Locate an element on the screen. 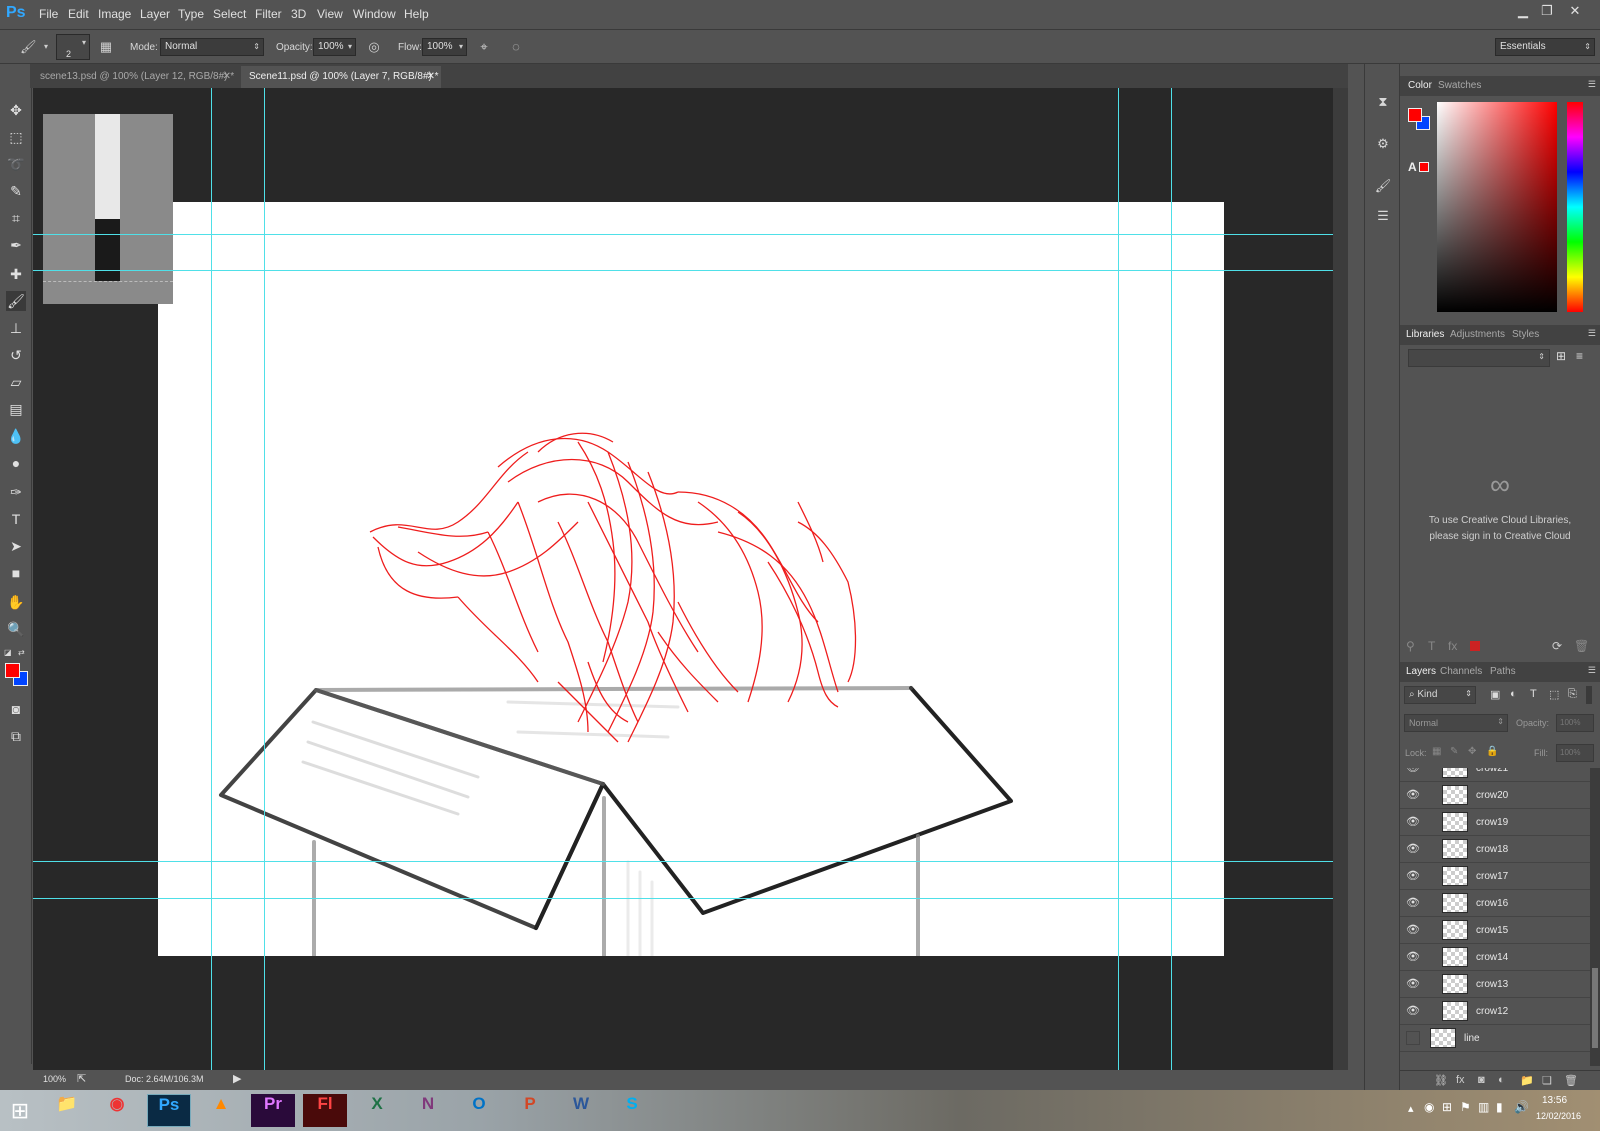 The width and height of the screenshot is (1600, 1131). layer-row: 👁 crow18 is located at coordinates (1495, 849).